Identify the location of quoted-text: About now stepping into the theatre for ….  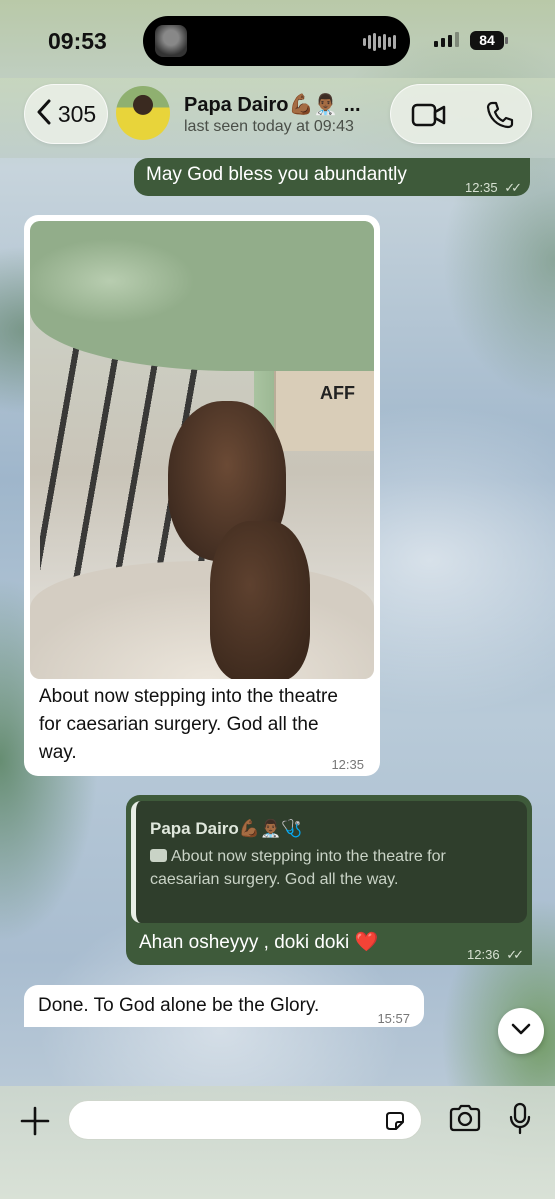
(315, 868).